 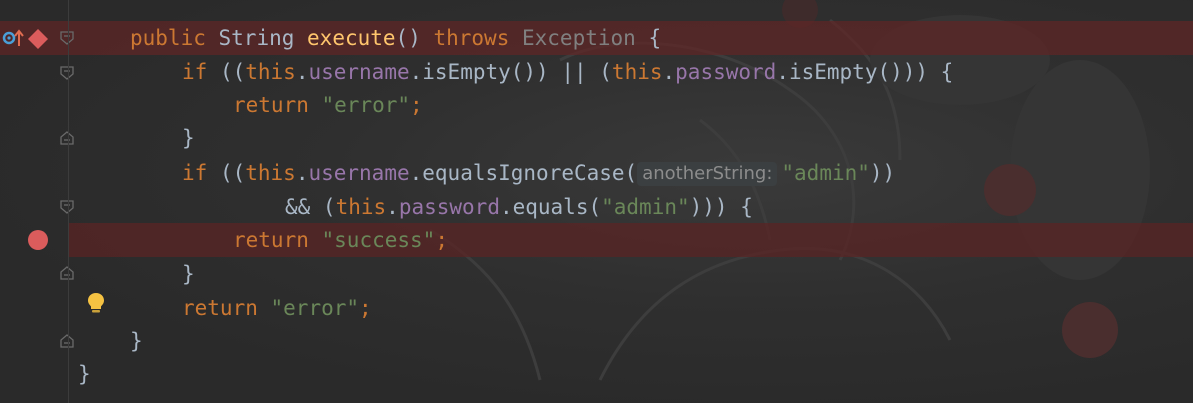 What do you see at coordinates (263, 38) in the screenshot?
I see `code-token: String` at bounding box center [263, 38].